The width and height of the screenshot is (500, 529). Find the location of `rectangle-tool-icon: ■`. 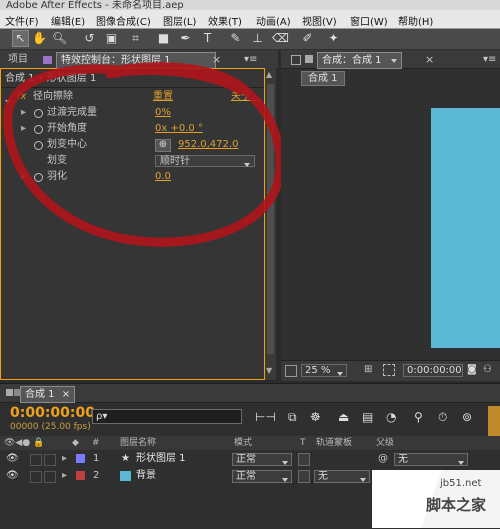

rectangle-tool-icon: ■ is located at coordinates (163, 38).